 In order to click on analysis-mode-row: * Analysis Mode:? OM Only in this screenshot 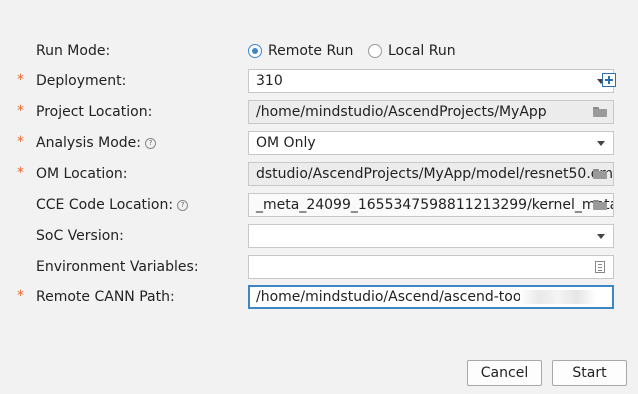, I will do `click(319, 144)`.